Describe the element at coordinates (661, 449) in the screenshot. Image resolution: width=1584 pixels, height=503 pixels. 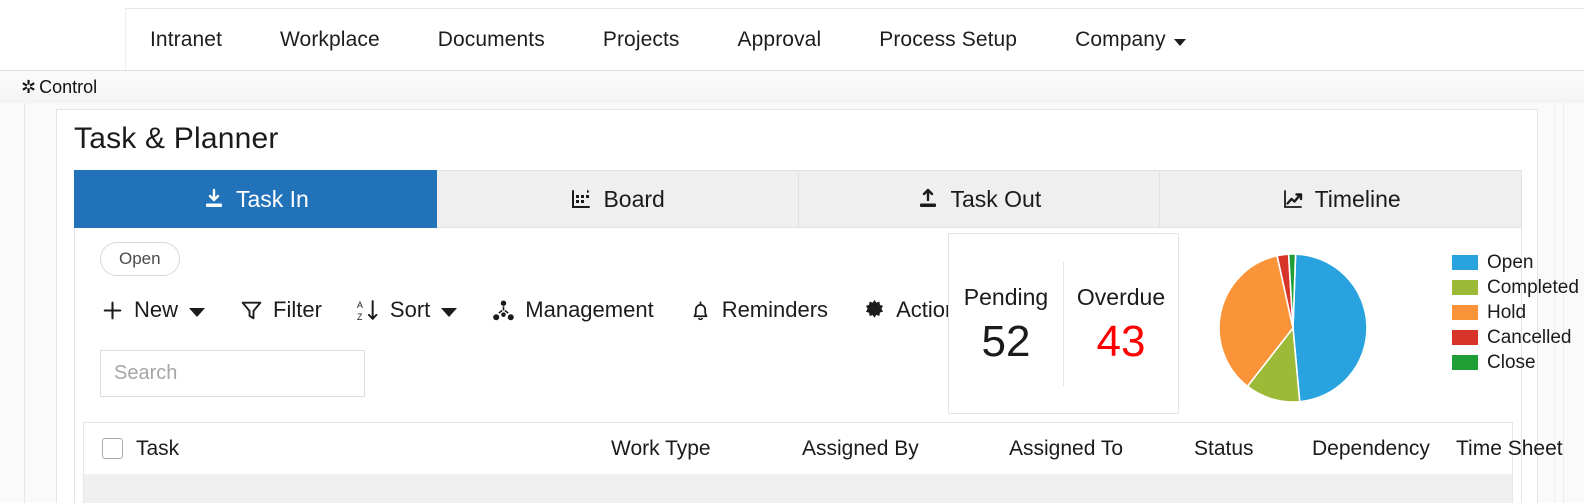
I see `table-col-work-type: Work Type` at that location.